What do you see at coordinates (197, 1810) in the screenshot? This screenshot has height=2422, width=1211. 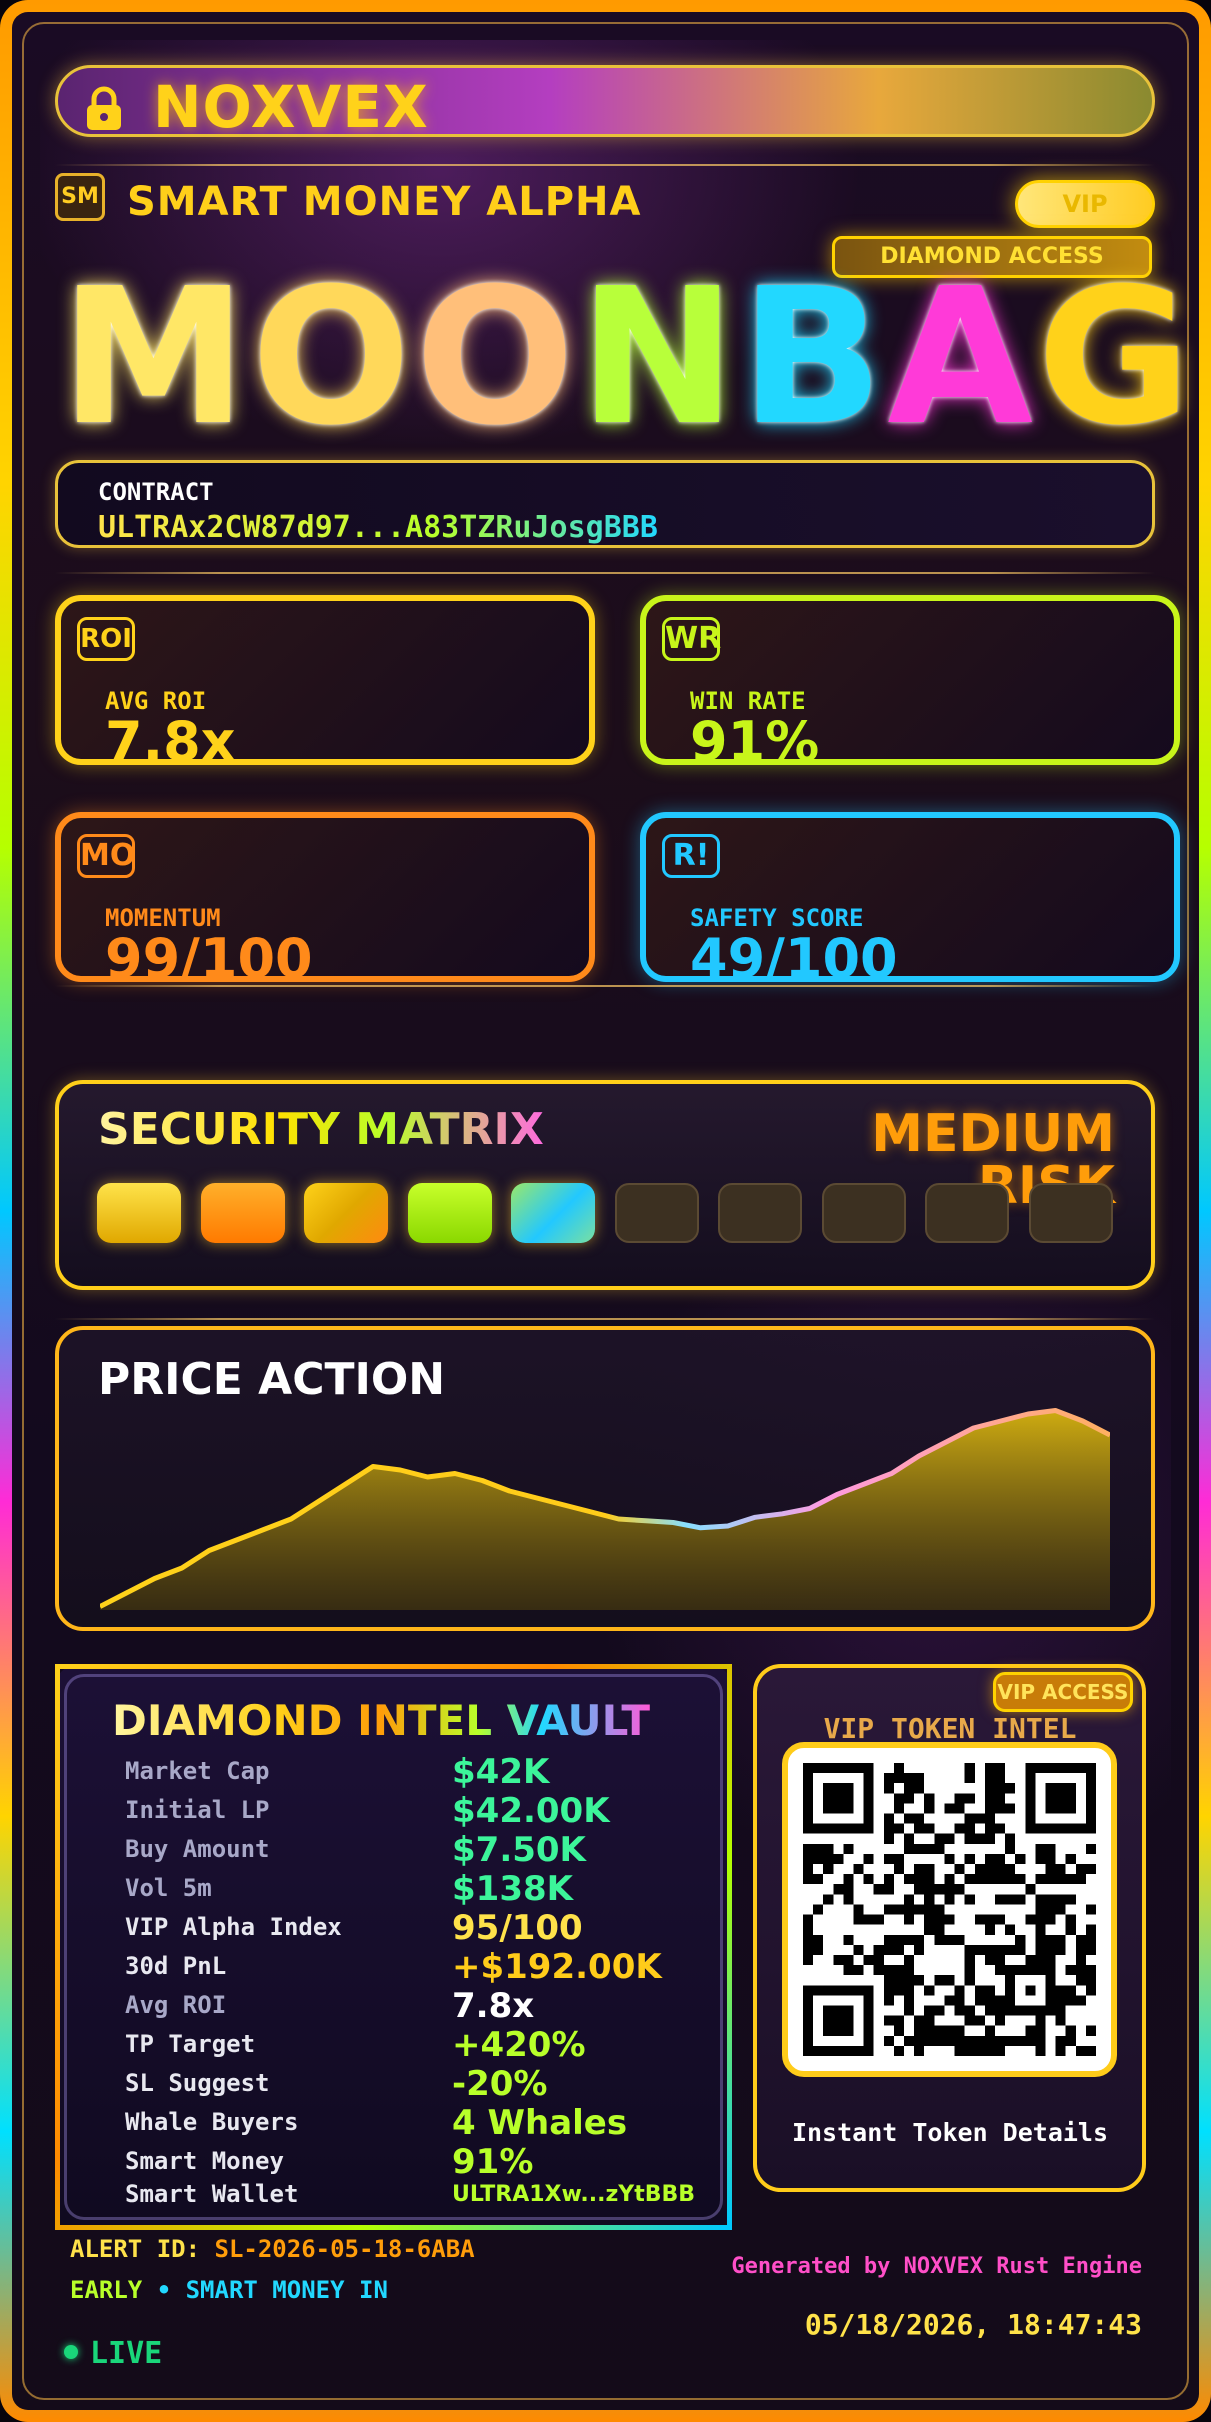 I see `vault-row-label: Initial LP` at bounding box center [197, 1810].